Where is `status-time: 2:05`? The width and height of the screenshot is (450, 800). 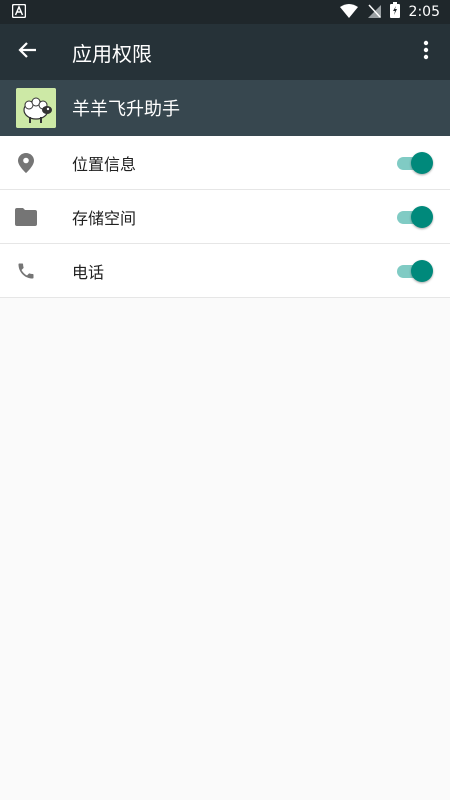 status-time: 2:05 is located at coordinates (424, 12).